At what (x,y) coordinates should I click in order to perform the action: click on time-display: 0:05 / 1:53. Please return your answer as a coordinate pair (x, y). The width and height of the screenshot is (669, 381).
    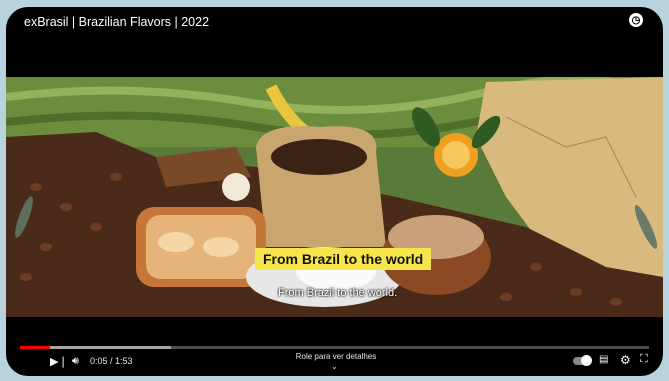
    Looking at the image, I should click on (111, 361).